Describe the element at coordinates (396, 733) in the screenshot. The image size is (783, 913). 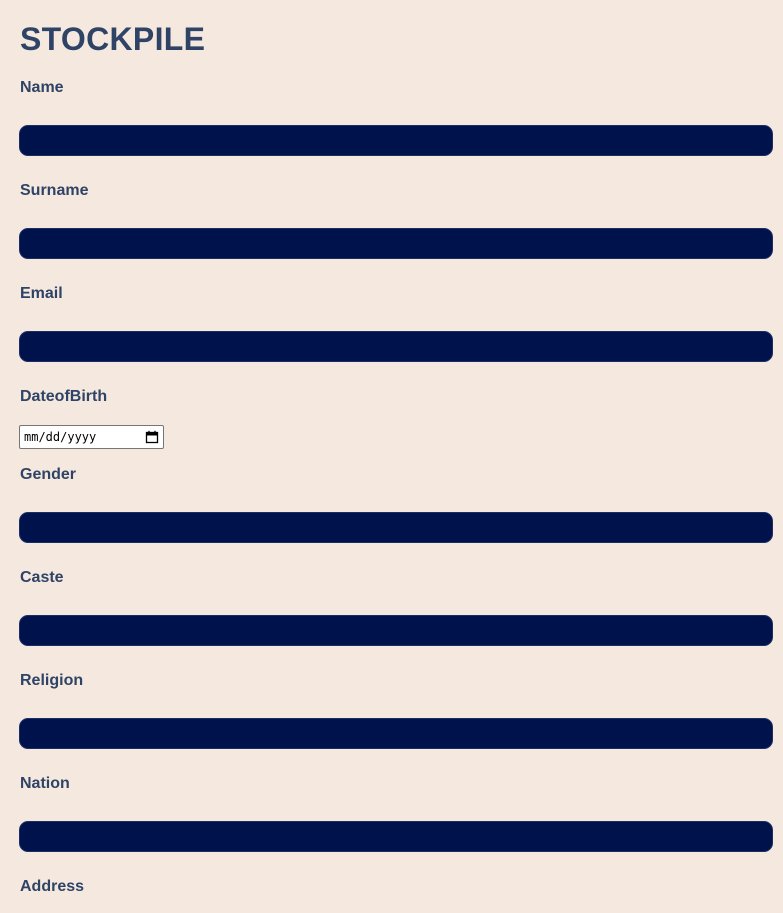
I see `religion-field` at that location.